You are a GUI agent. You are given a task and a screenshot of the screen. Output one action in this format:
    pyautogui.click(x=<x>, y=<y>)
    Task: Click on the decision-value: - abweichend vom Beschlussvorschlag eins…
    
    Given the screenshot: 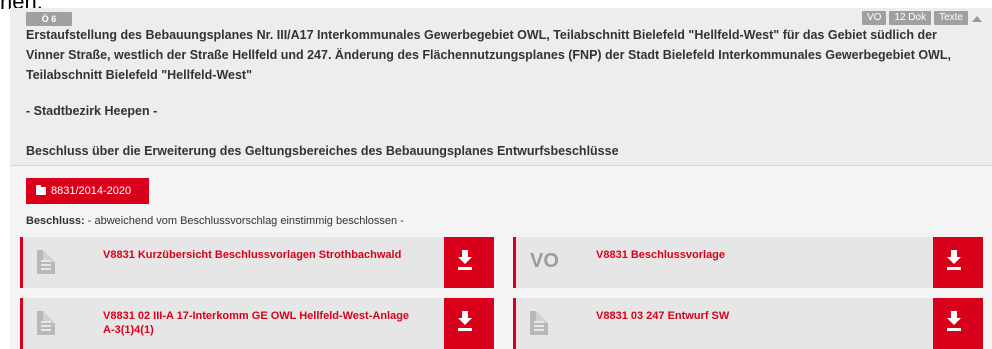 What is the action you would take?
    pyautogui.click(x=245, y=221)
    